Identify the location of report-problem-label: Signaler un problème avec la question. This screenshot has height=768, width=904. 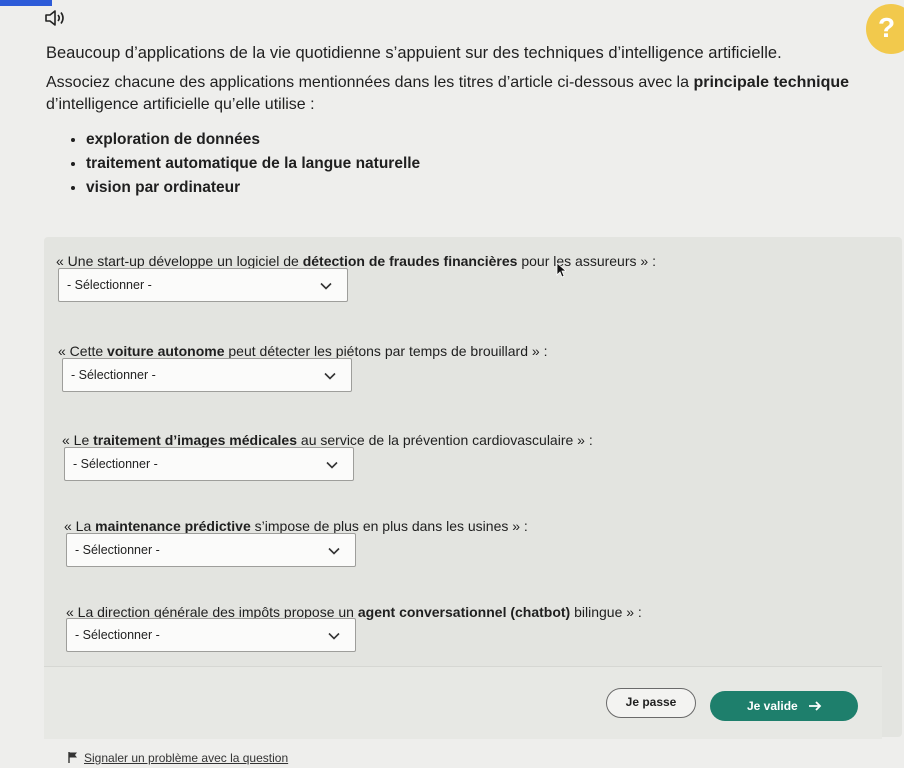
(186, 758).